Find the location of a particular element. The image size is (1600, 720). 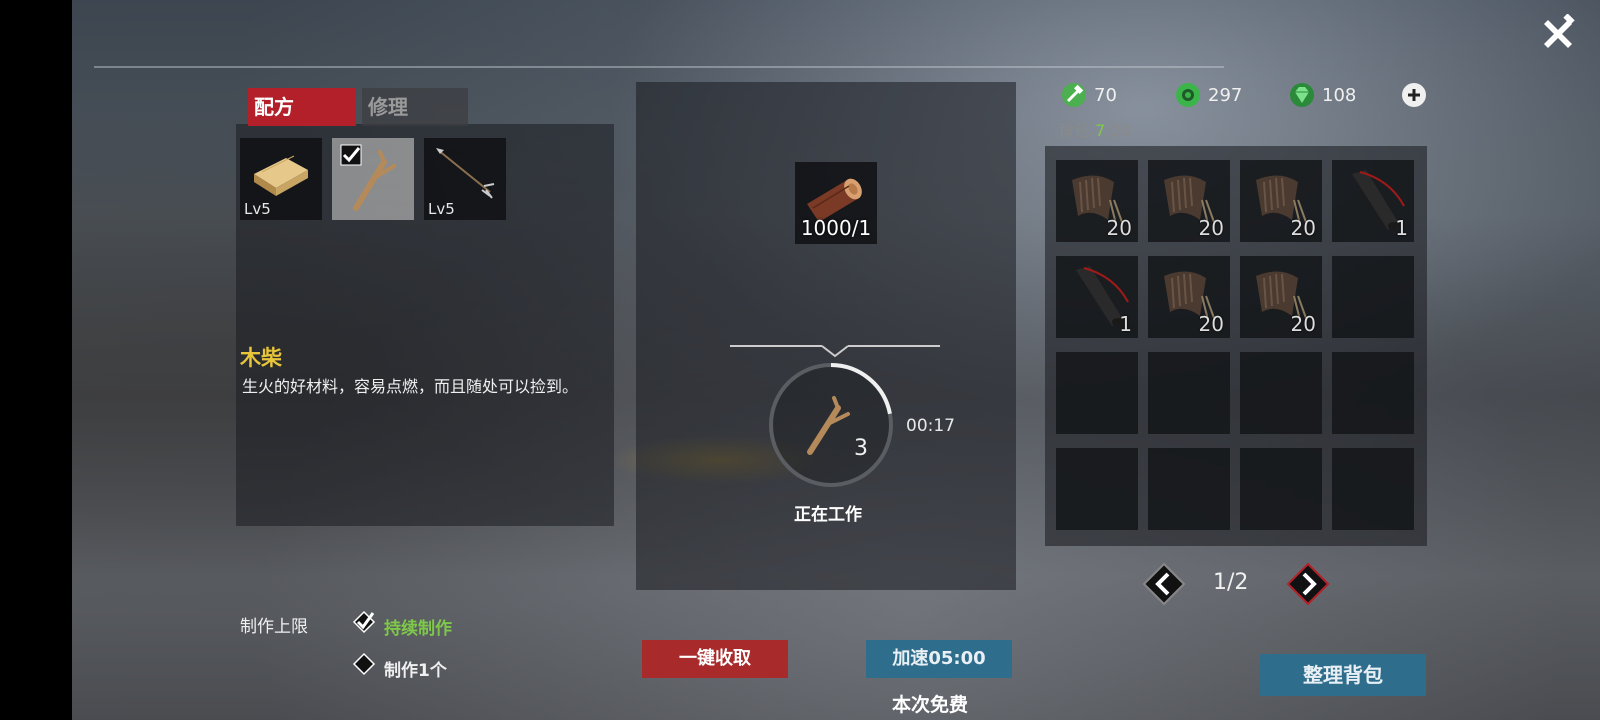

craft-limit-label: 制作上限 is located at coordinates (274, 627).